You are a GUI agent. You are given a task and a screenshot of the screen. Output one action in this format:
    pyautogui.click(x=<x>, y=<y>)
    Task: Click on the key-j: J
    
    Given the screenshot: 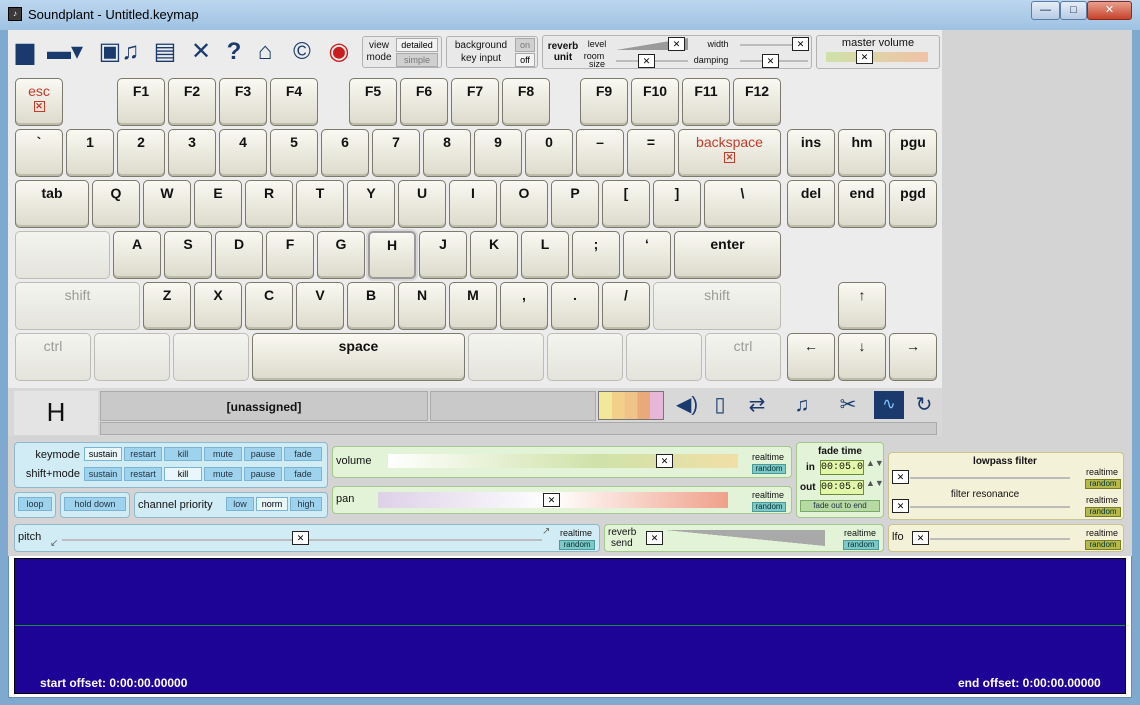 What is the action you would take?
    pyautogui.click(x=443, y=255)
    